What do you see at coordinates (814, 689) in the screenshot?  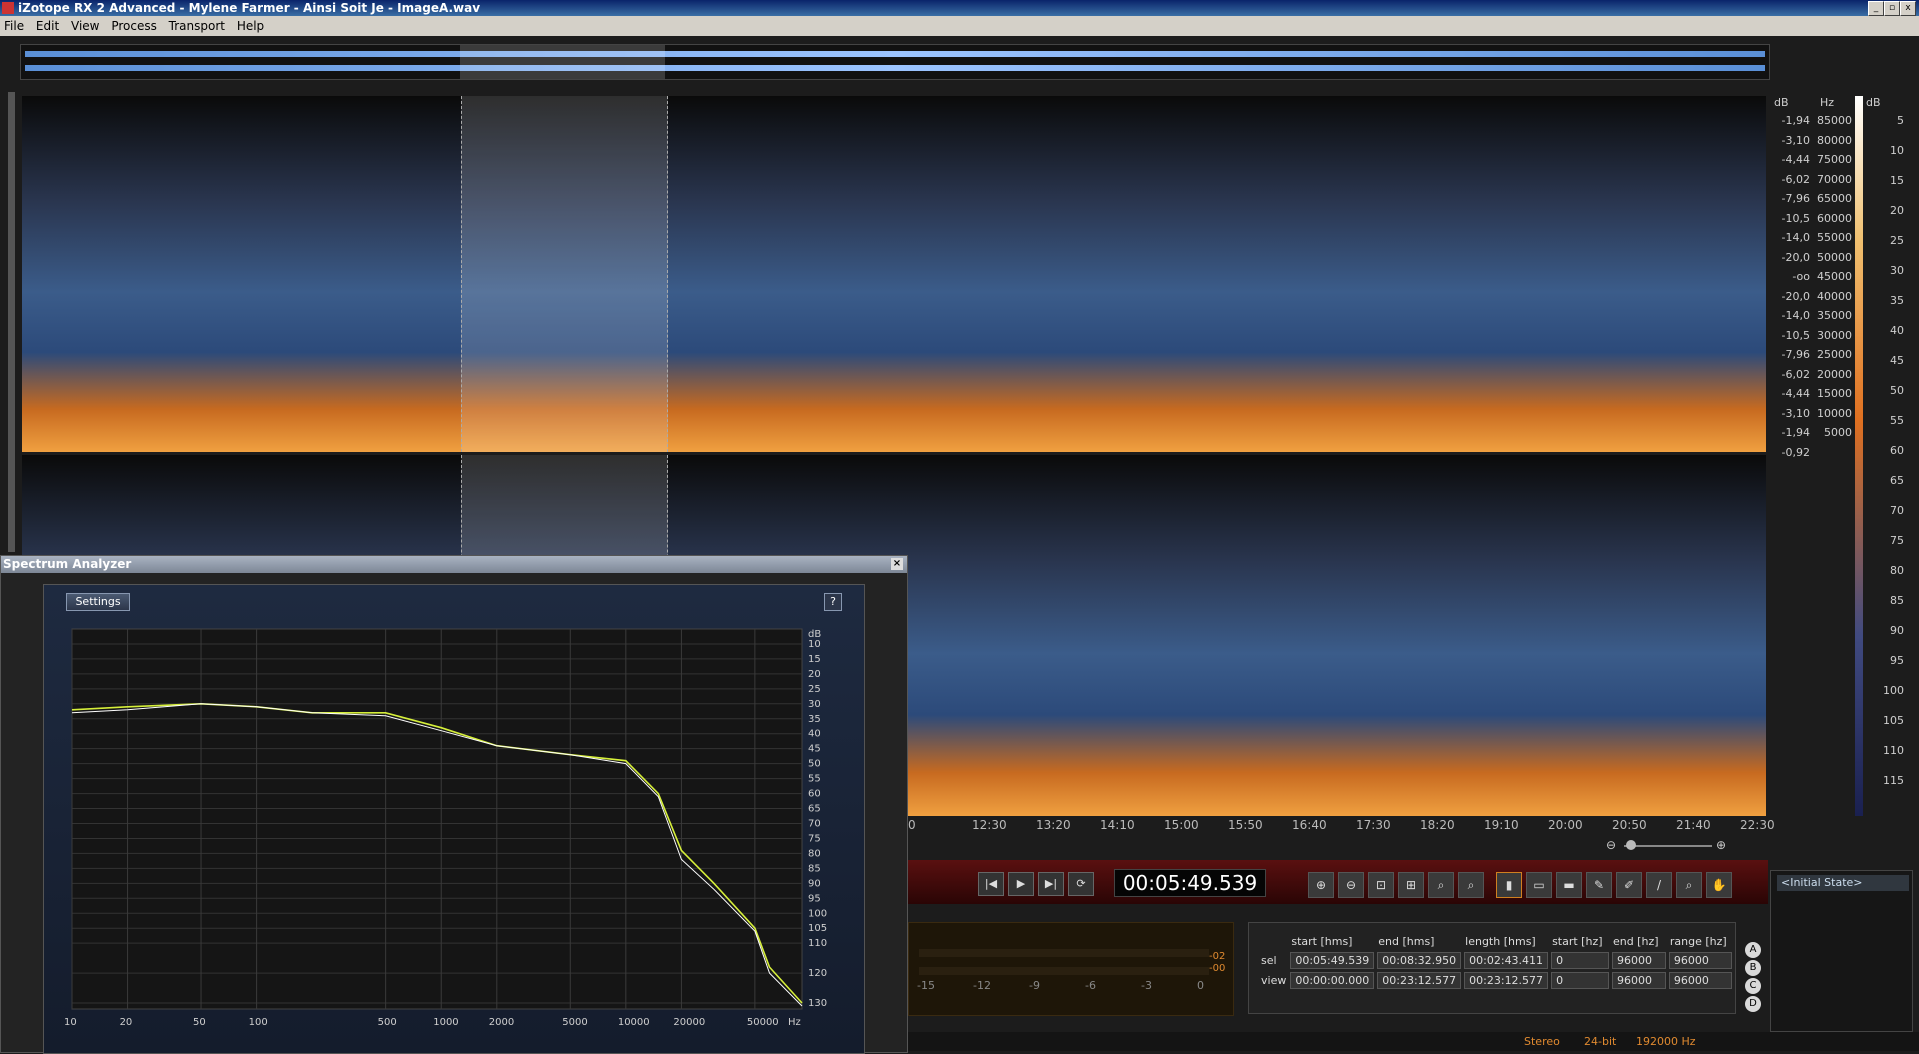 I see `y-tick-label: 25` at bounding box center [814, 689].